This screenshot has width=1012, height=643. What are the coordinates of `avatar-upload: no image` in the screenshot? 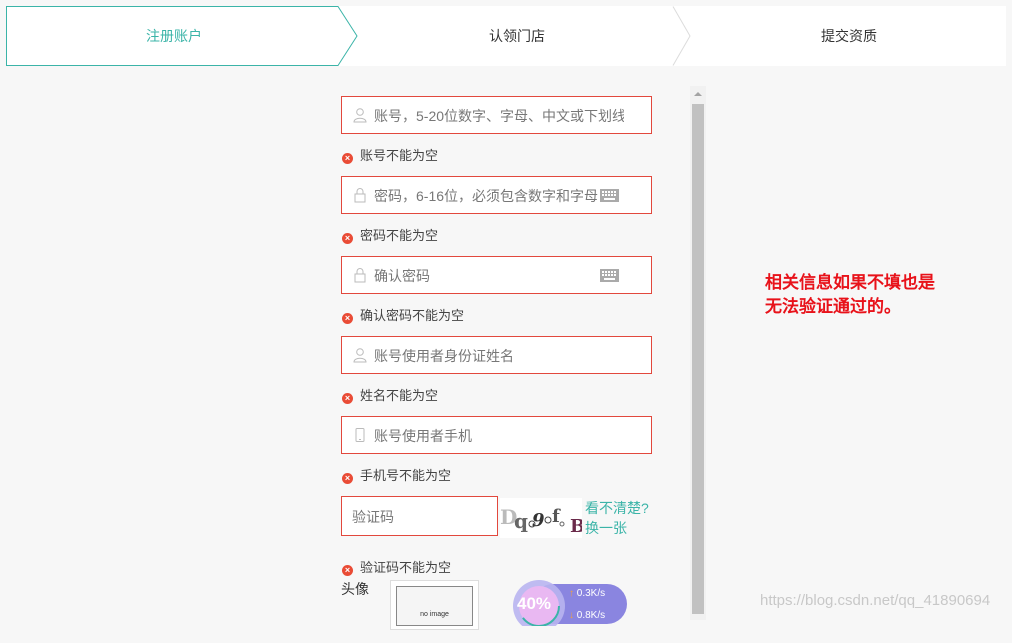 It's located at (434, 605).